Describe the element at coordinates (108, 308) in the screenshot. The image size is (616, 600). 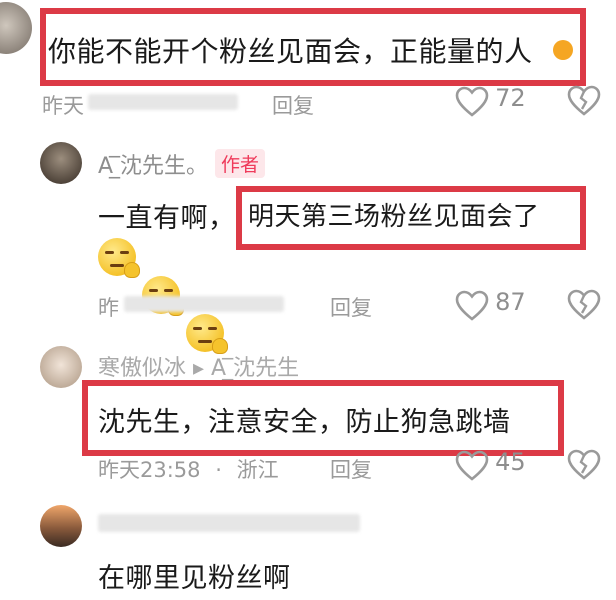
I see `comment-time: 昨` at that location.